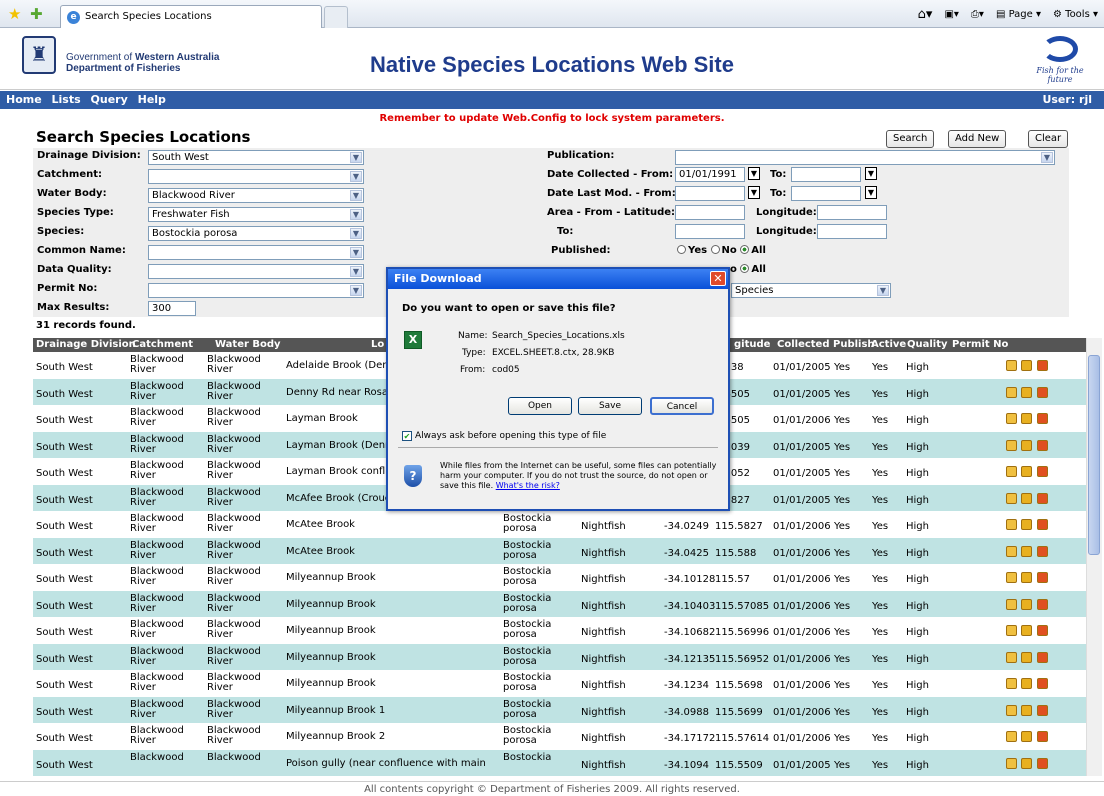  Describe the element at coordinates (710, 231) in the screenshot. I see `latitude-to-input` at that location.